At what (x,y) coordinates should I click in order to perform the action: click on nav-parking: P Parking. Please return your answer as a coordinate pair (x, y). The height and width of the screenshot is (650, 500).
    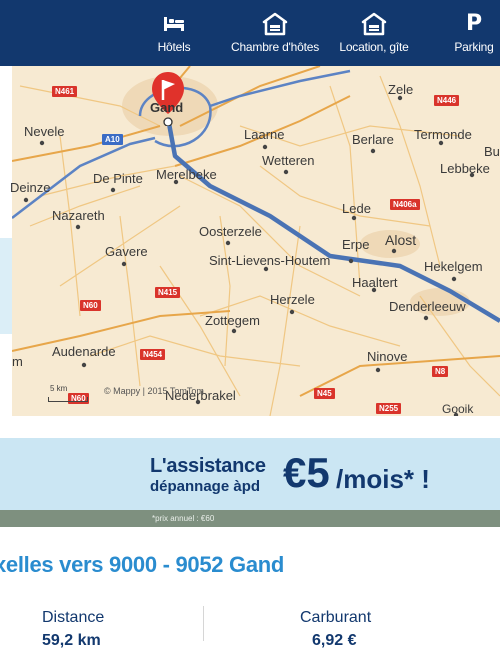
    Looking at the image, I should click on (474, 33).